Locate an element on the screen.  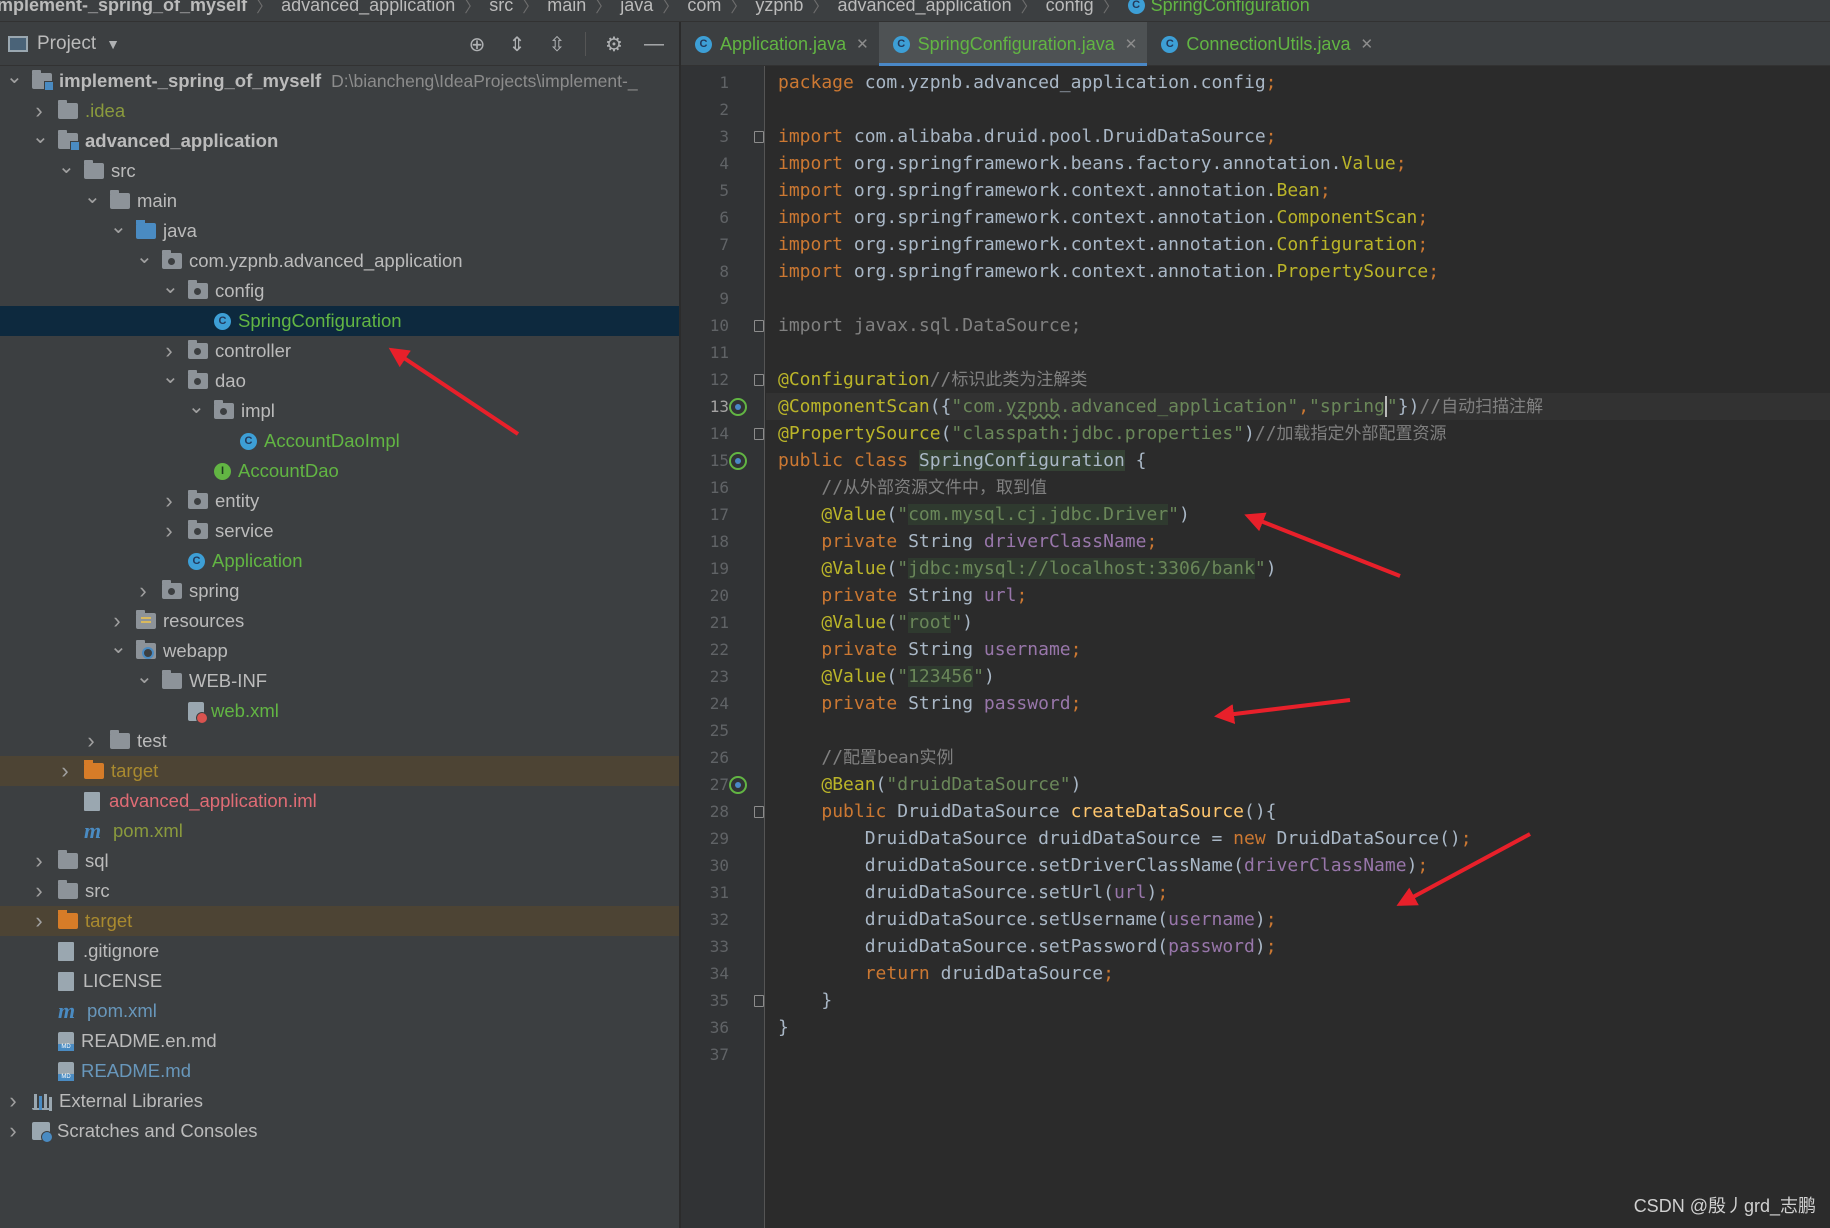
tree-item: ›README.md is located at coordinates (339, 1071).